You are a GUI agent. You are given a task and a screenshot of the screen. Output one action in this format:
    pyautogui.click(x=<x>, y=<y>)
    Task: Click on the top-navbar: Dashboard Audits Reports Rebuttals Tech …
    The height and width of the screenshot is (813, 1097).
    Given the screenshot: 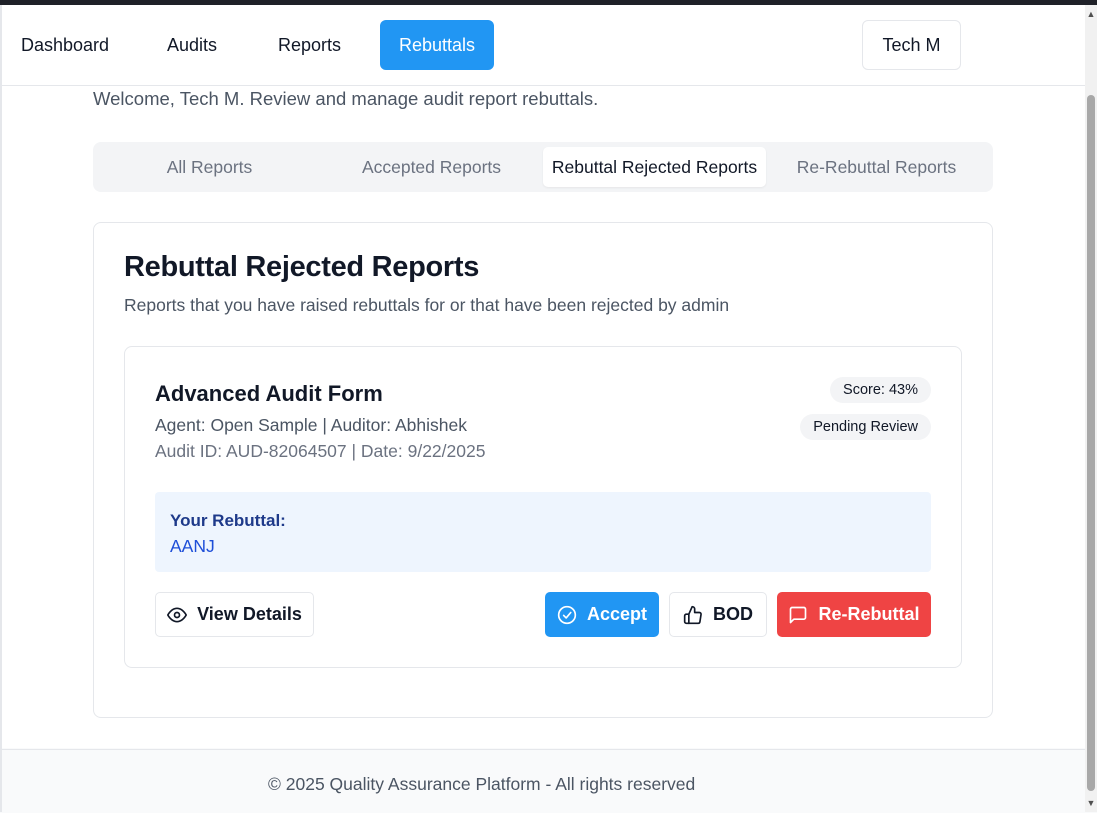 What is the action you would take?
    pyautogui.click(x=543, y=45)
    